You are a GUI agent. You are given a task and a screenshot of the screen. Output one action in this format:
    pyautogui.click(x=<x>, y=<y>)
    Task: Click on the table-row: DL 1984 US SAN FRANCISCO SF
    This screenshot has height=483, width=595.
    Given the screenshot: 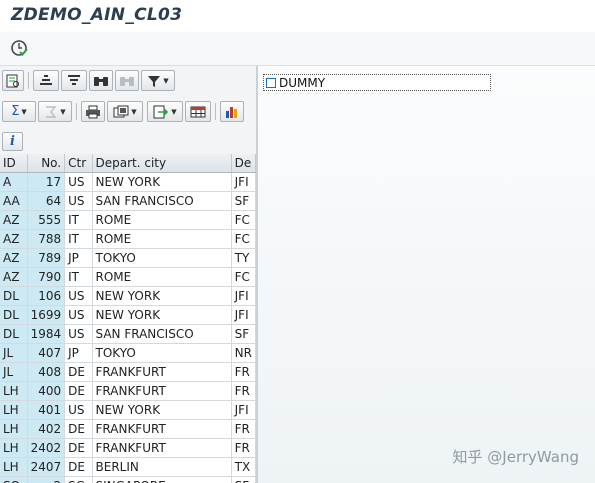 What is the action you would take?
    pyautogui.click(x=128, y=334)
    